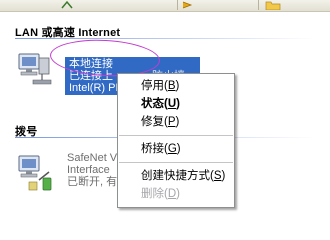 The image size is (330, 240). What do you see at coordinates (152, 149) in the screenshot?
I see `menu-item-bridge-label: 桥接` at bounding box center [152, 149].